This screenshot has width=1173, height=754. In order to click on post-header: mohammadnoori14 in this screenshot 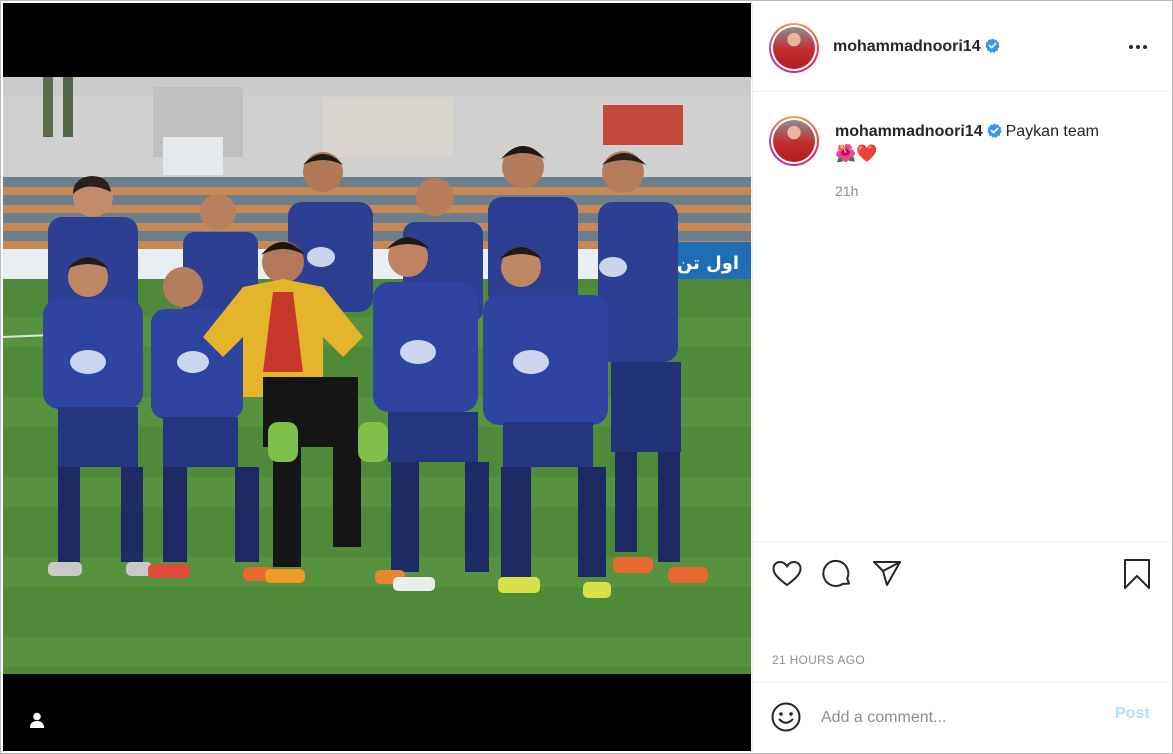, I will do `click(962, 47)`.